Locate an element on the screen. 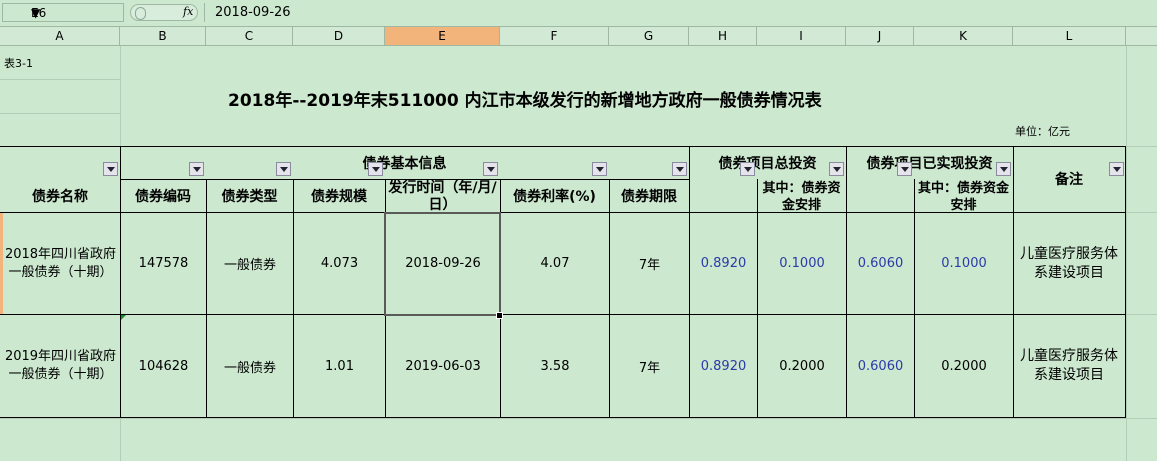 This screenshot has width=1157, height=461. filter-dropdown-e is located at coordinates (490, 169).